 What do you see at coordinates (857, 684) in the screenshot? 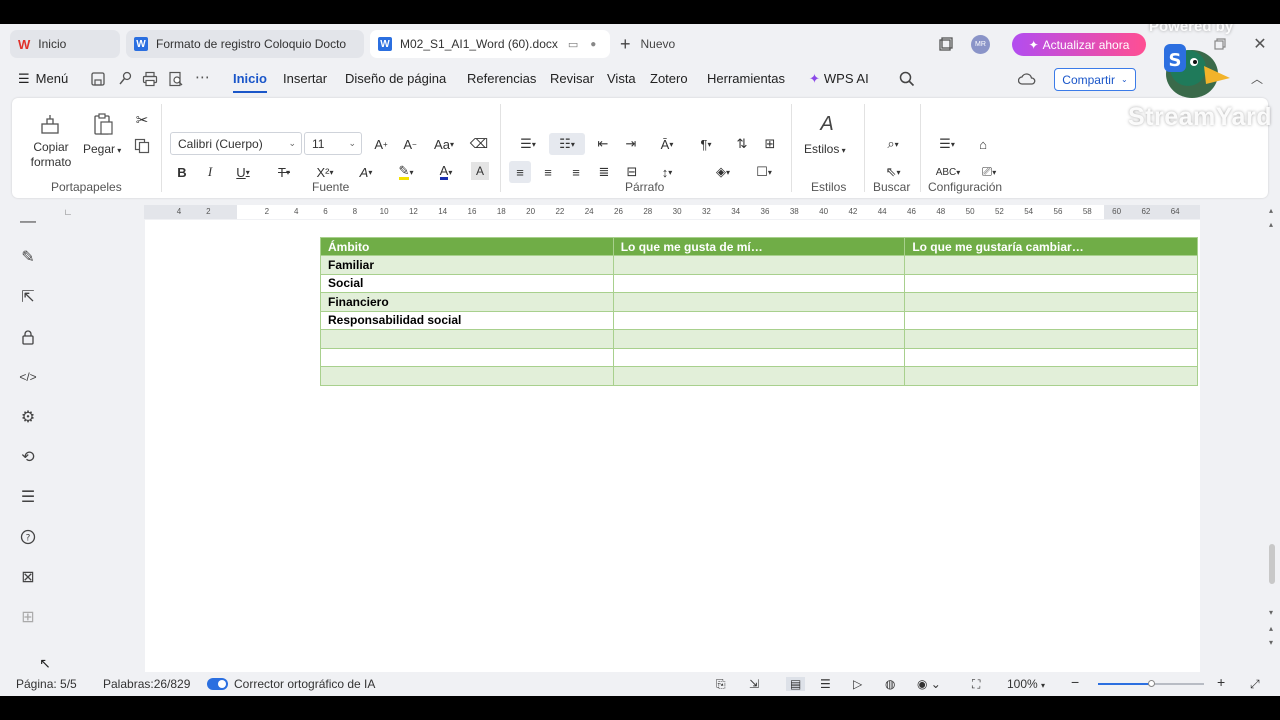
I see `play-icon: ▷` at bounding box center [857, 684].